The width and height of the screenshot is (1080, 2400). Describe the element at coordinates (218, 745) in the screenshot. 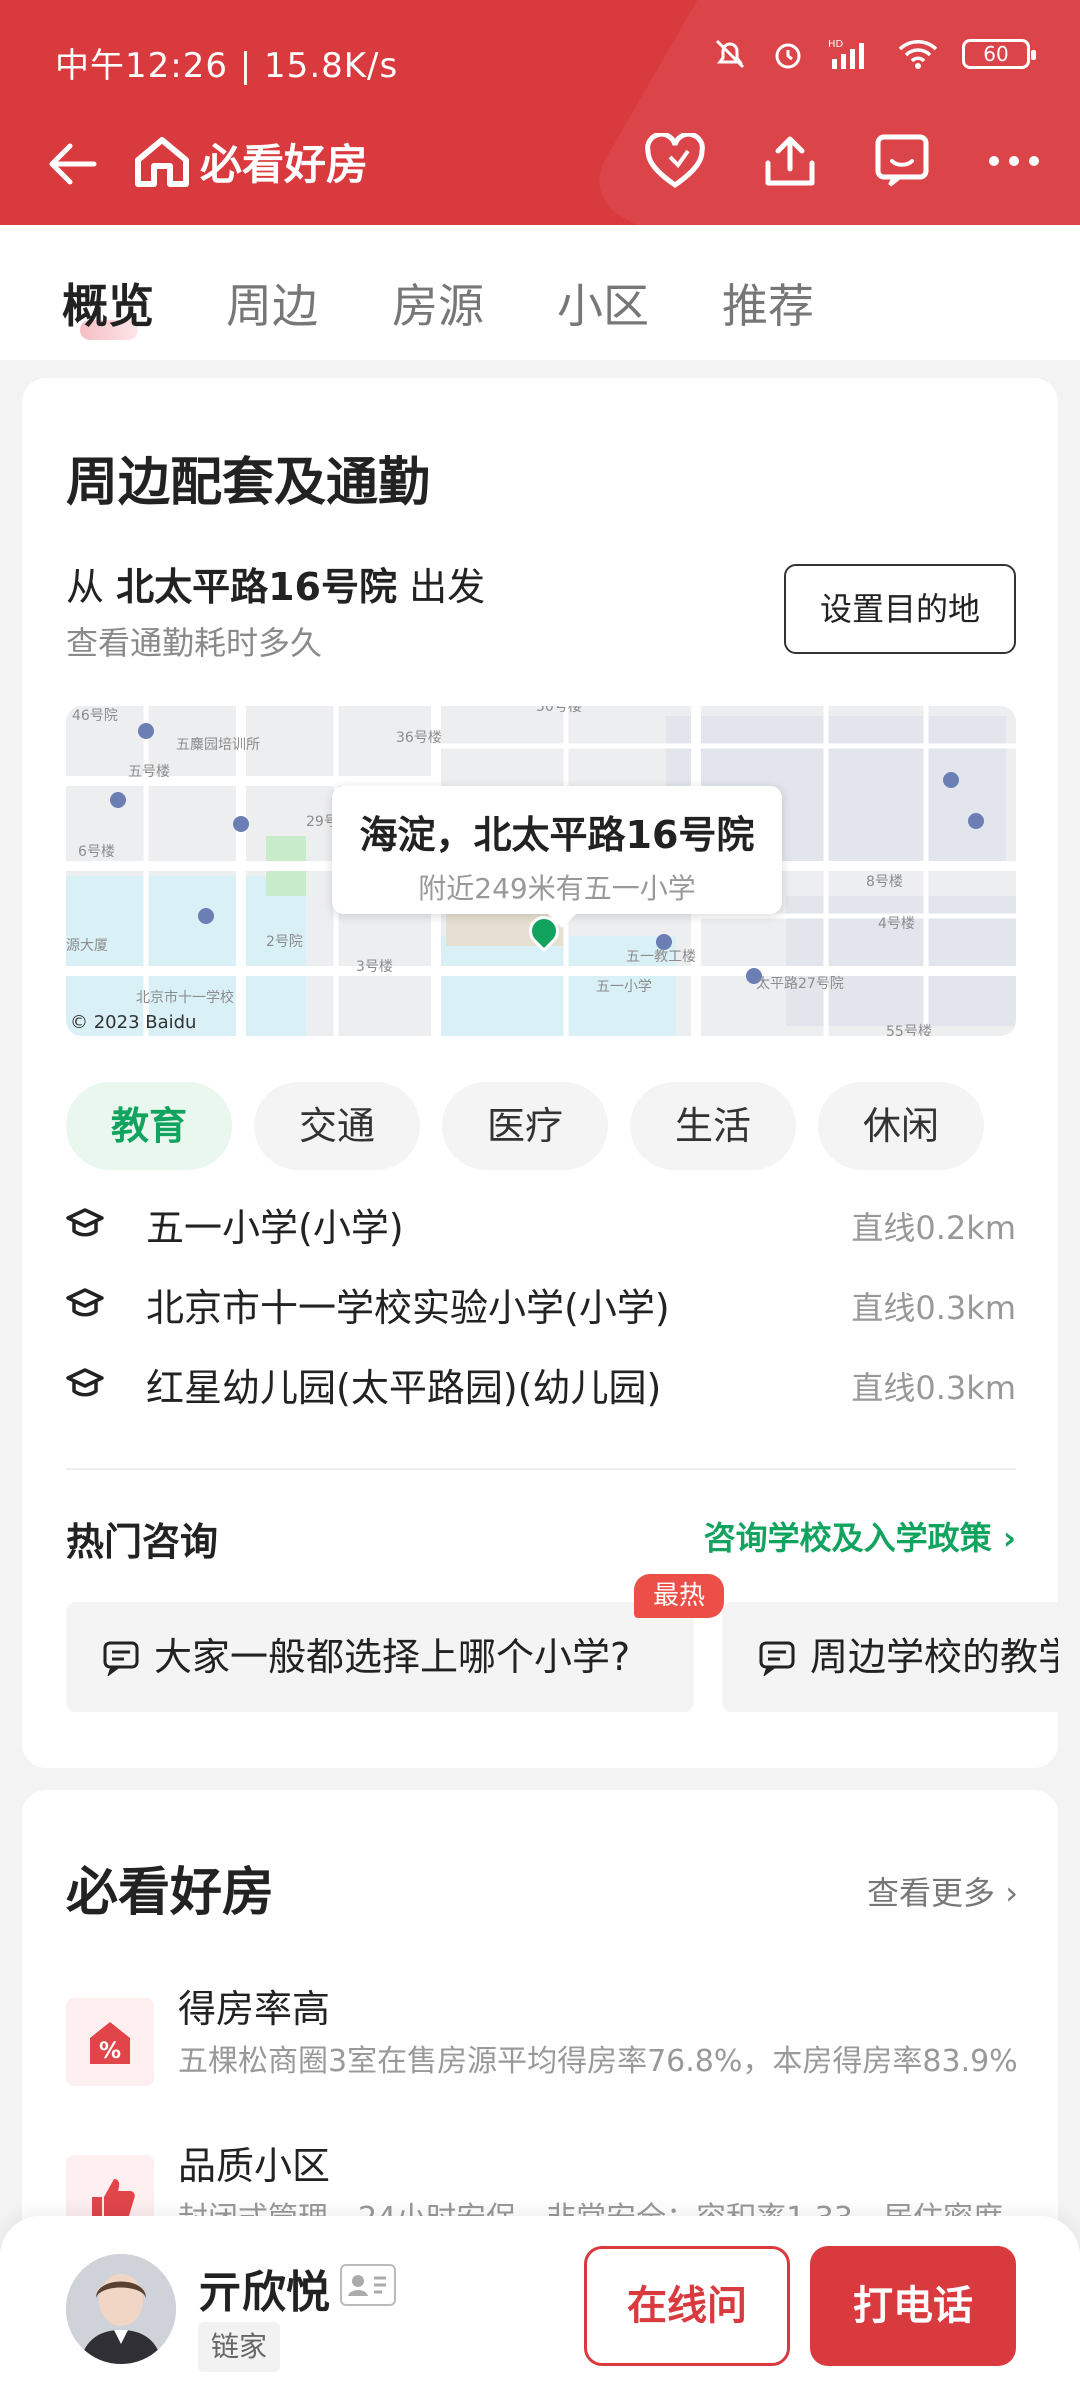

I see `svg-text: 五麋园培训所` at that location.